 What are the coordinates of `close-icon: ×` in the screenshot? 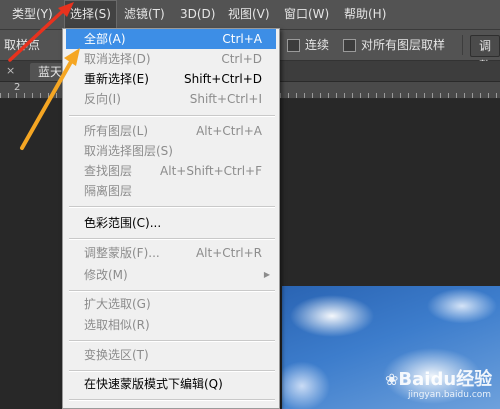 It's located at (10, 71).